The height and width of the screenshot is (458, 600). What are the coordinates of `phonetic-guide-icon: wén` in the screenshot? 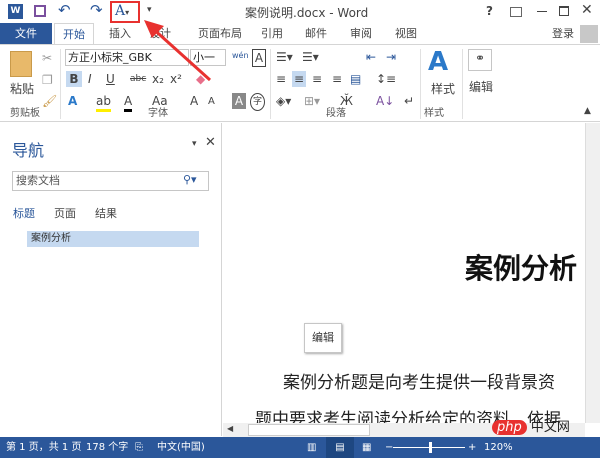 It's located at (240, 56).